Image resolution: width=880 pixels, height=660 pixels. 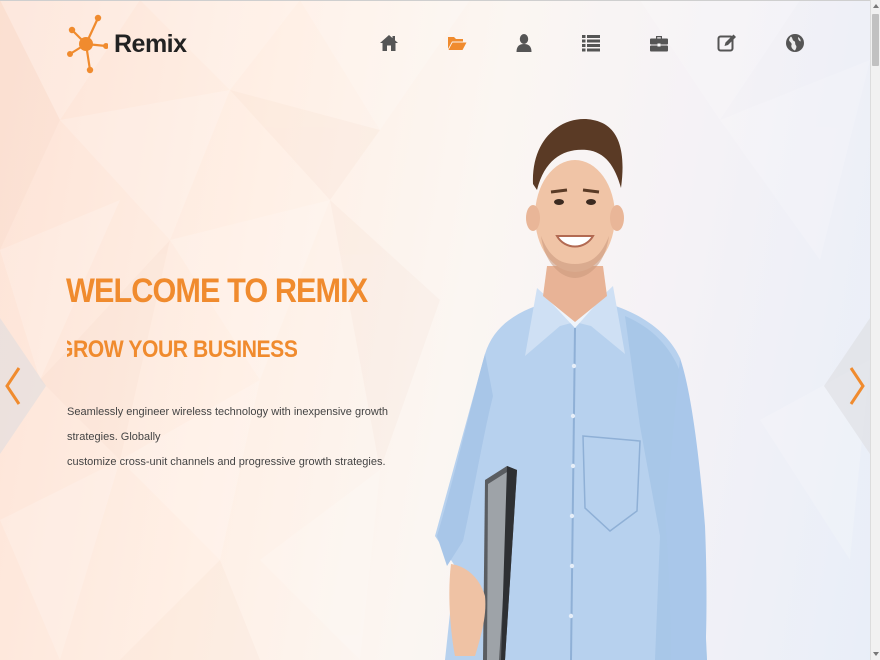 I want to click on nav-contact, so click(x=795, y=43).